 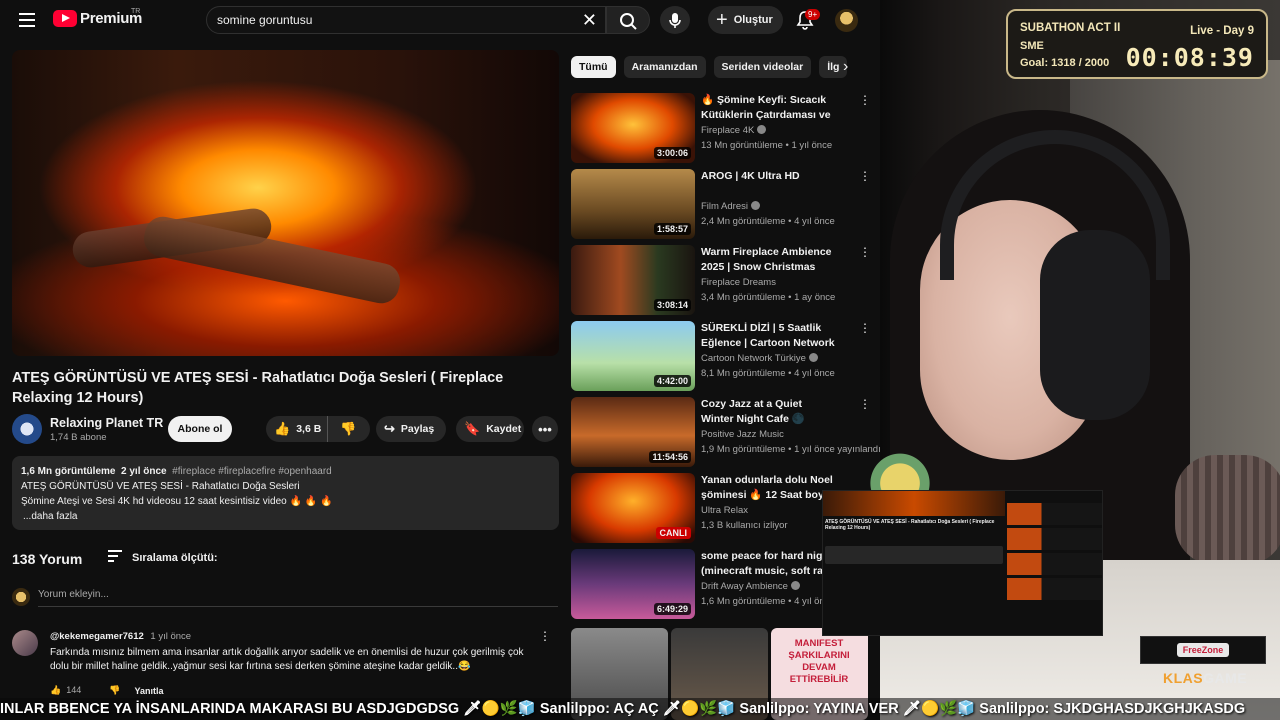 What do you see at coordinates (545, 636) in the screenshot?
I see `comment-menu-icon: ⋮` at bounding box center [545, 636].